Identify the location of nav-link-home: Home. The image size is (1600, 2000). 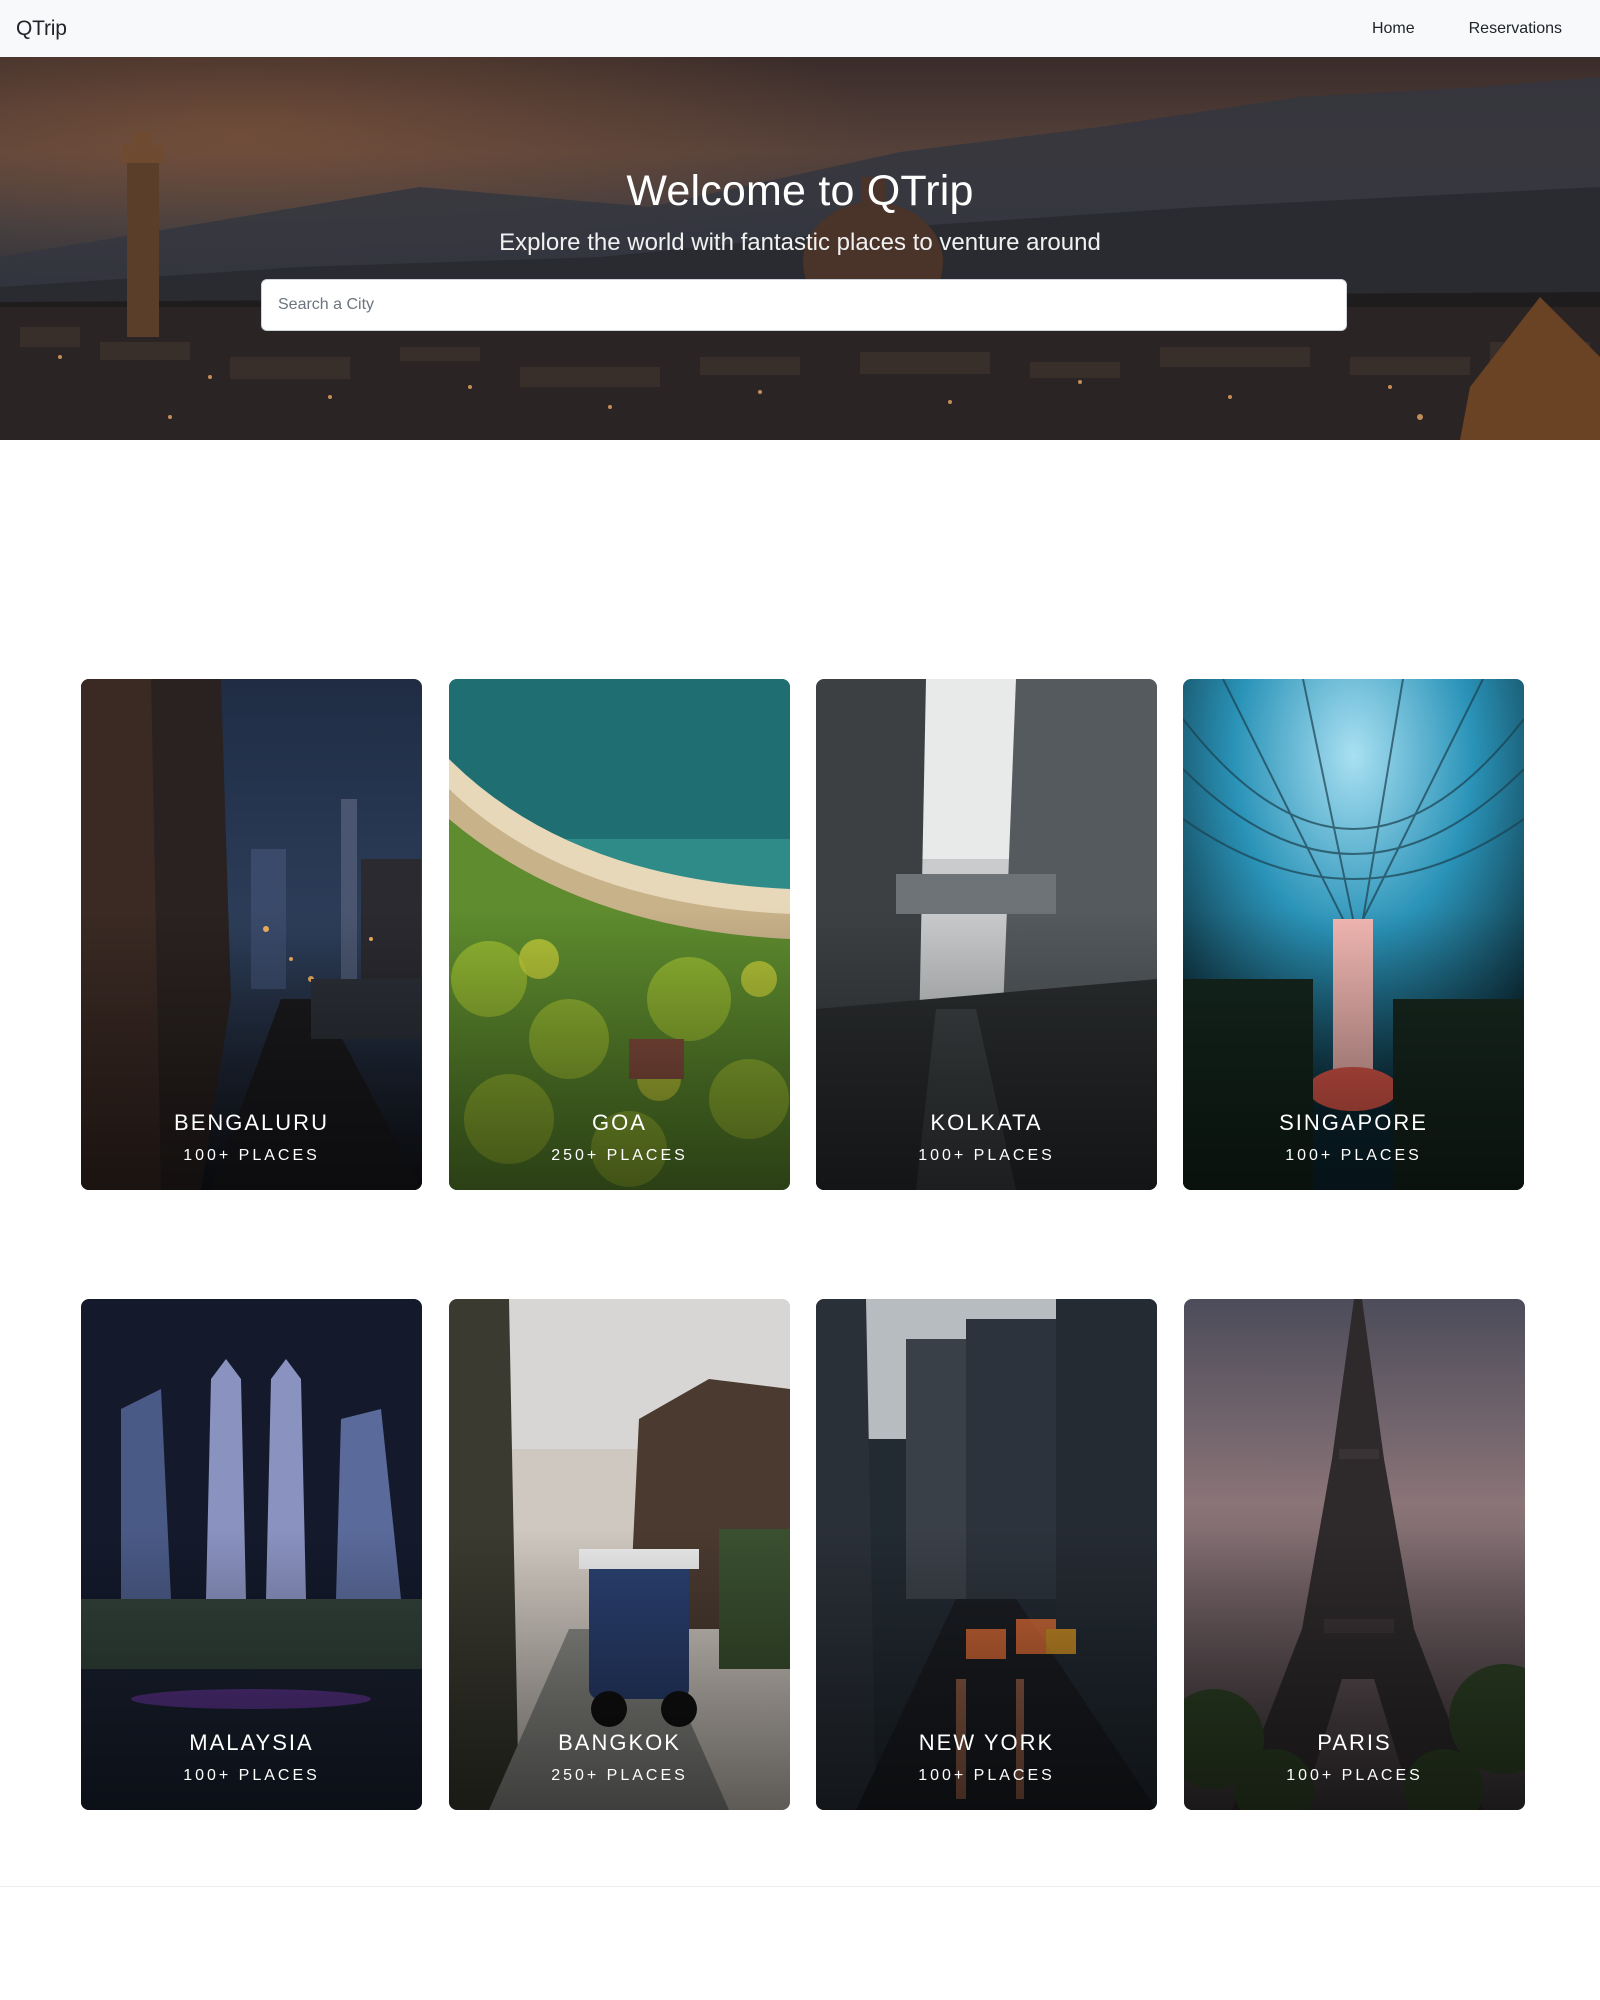
(1393, 29).